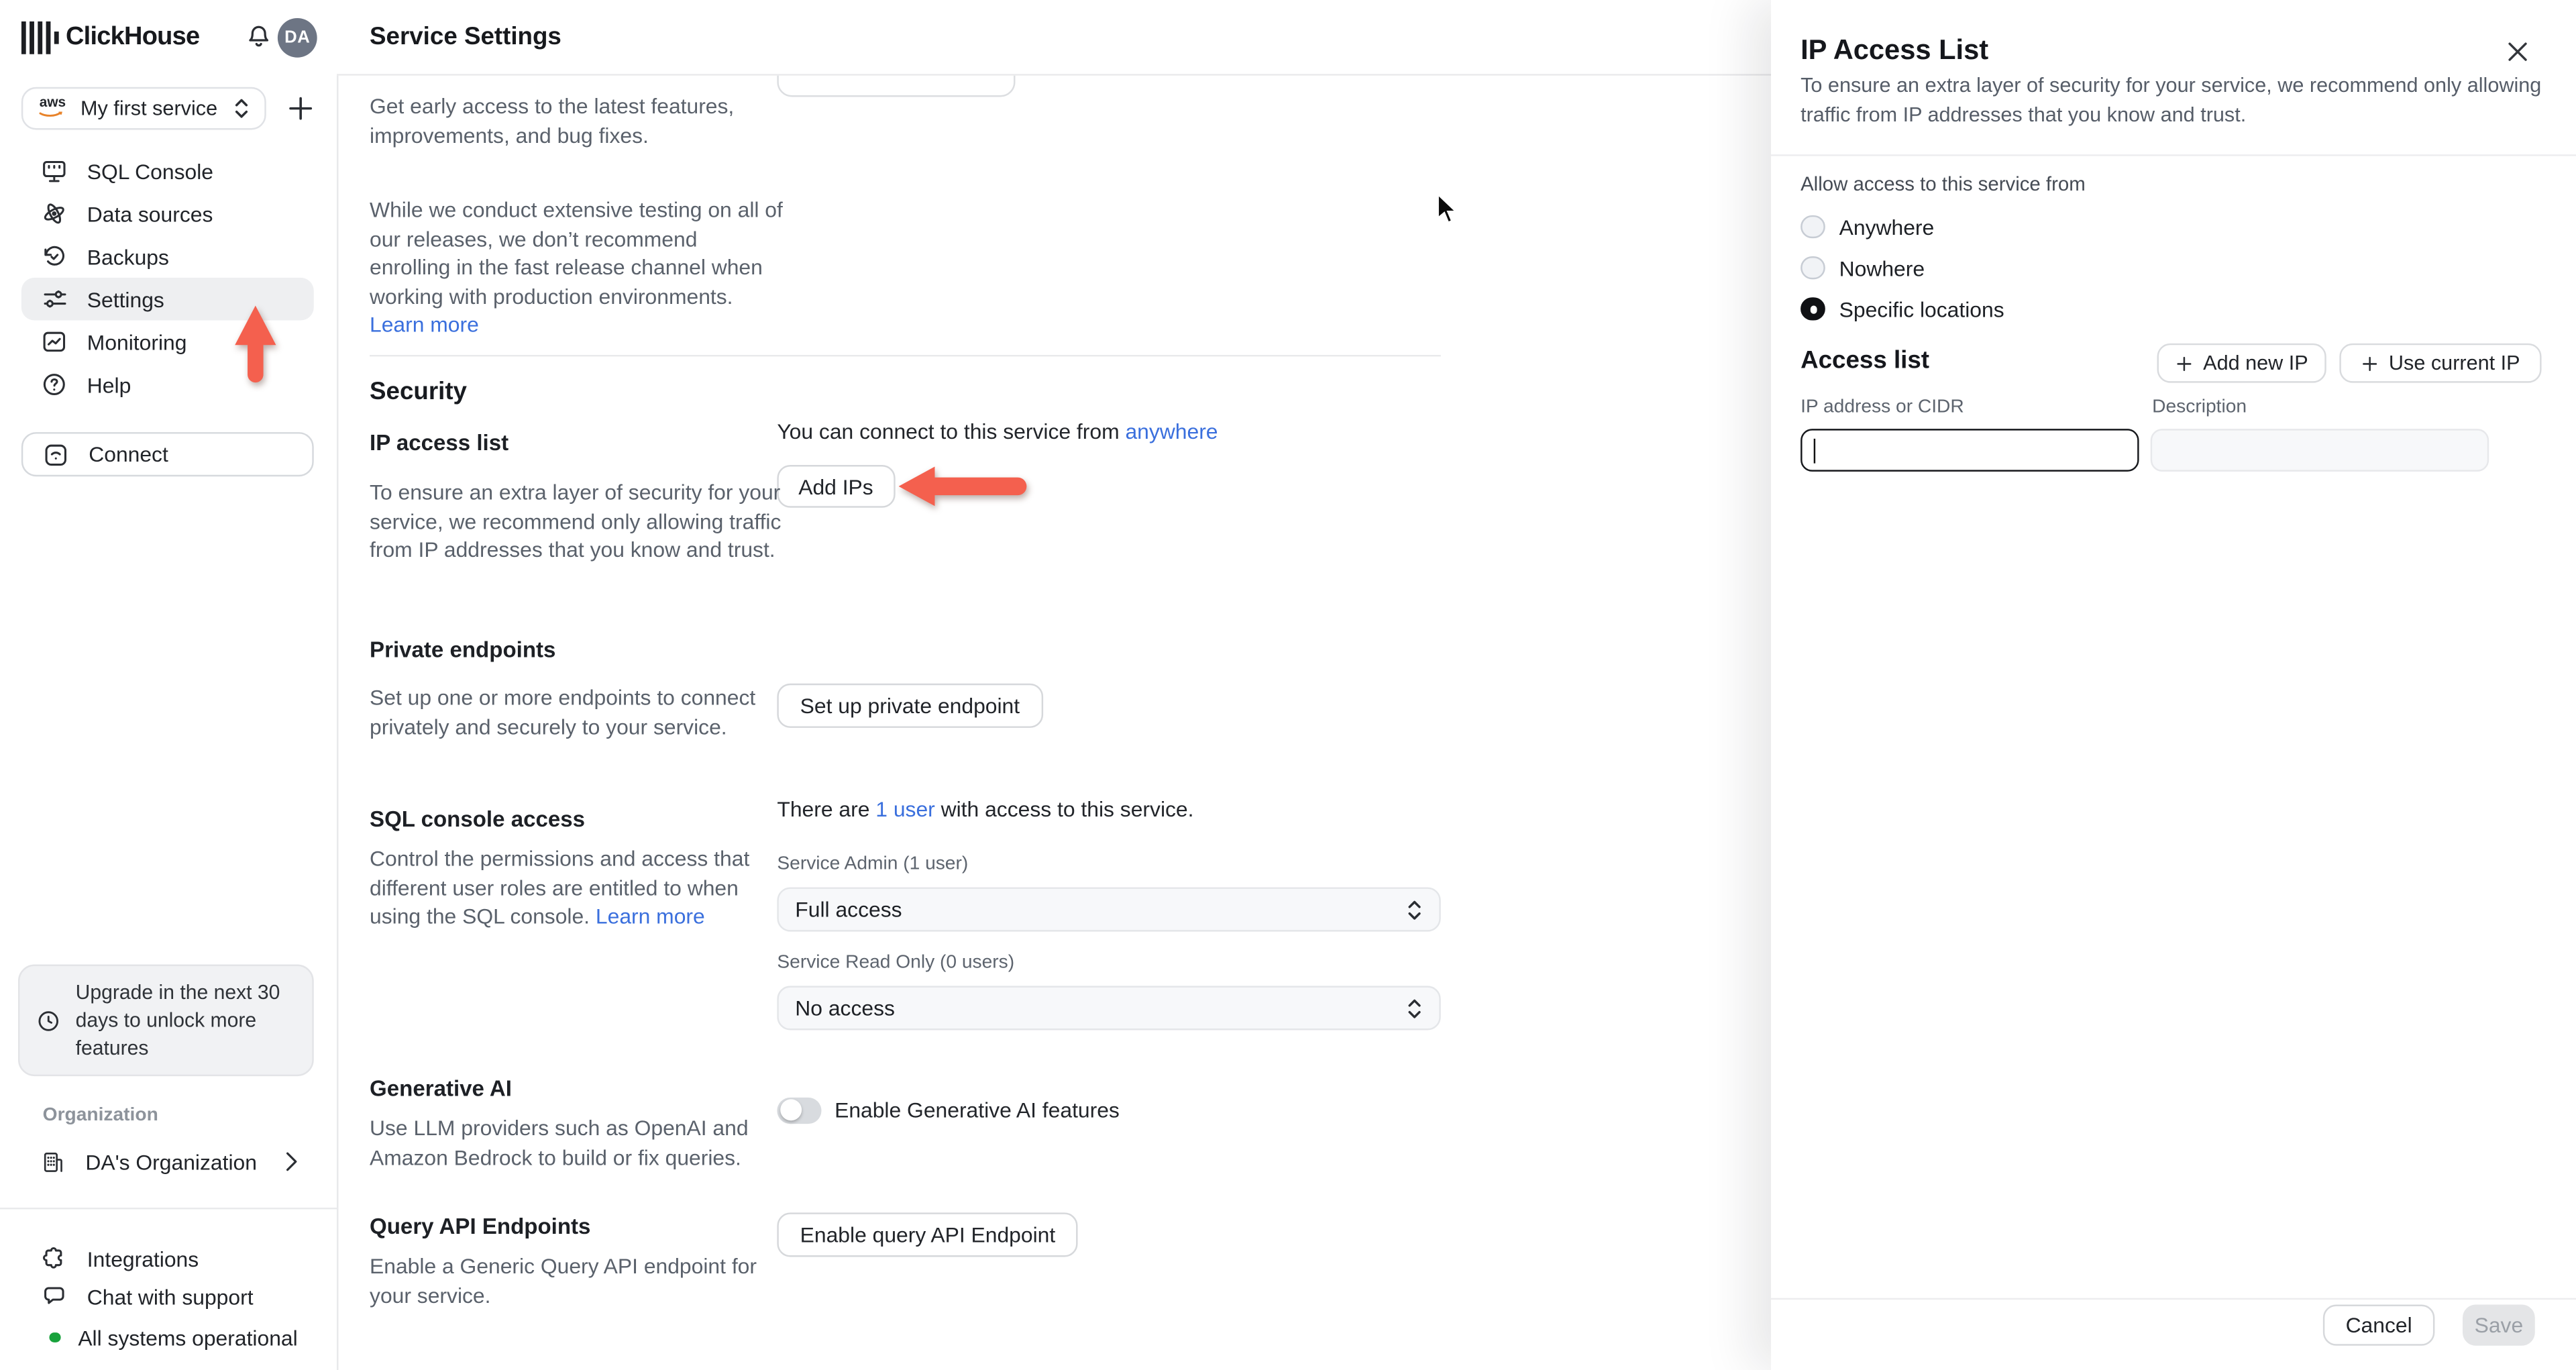 The image size is (2576, 1370). Describe the element at coordinates (300, 108) in the screenshot. I see `add-service-button` at that location.